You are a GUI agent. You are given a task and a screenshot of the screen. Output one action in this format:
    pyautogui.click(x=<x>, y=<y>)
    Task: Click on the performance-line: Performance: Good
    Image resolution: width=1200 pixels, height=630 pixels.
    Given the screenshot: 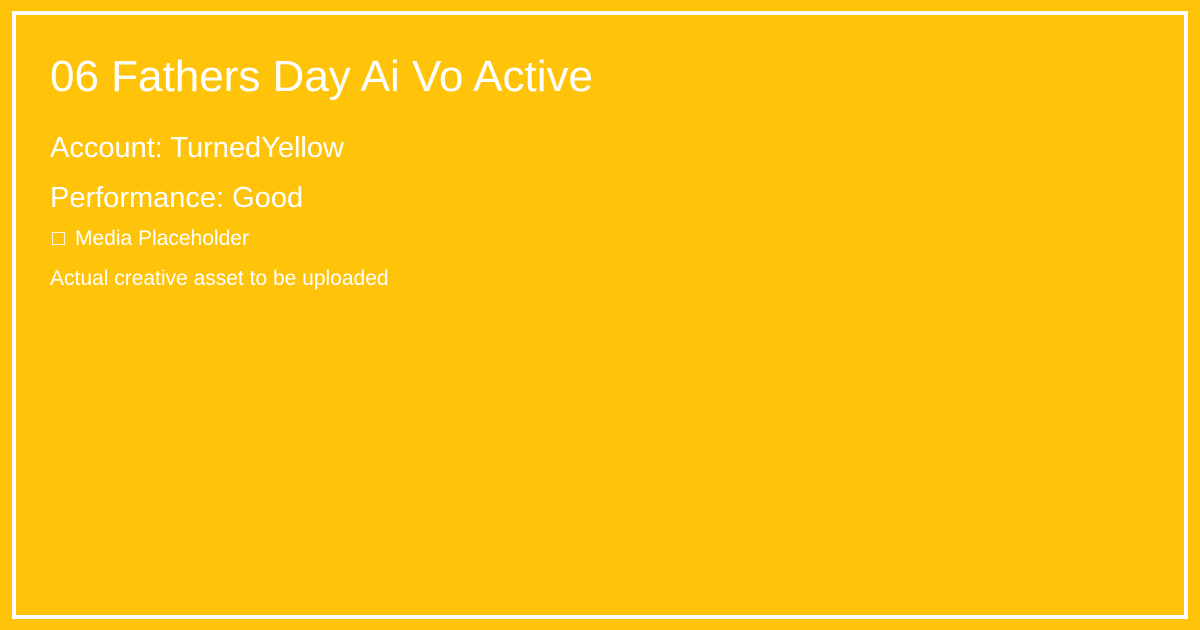 What is the action you would take?
    pyautogui.click(x=177, y=198)
    